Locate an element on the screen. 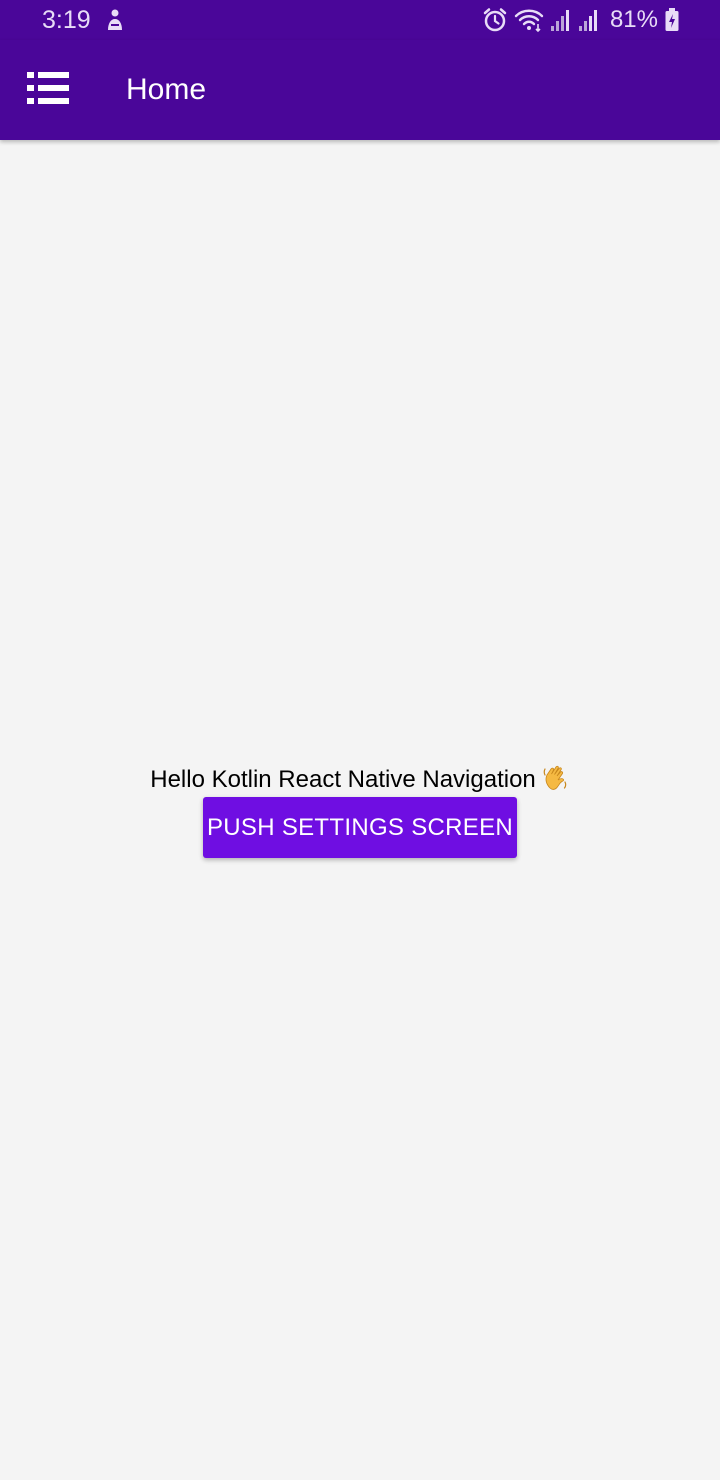 The height and width of the screenshot is (1480, 720). status-icons: 81% is located at coordinates (581, 20).